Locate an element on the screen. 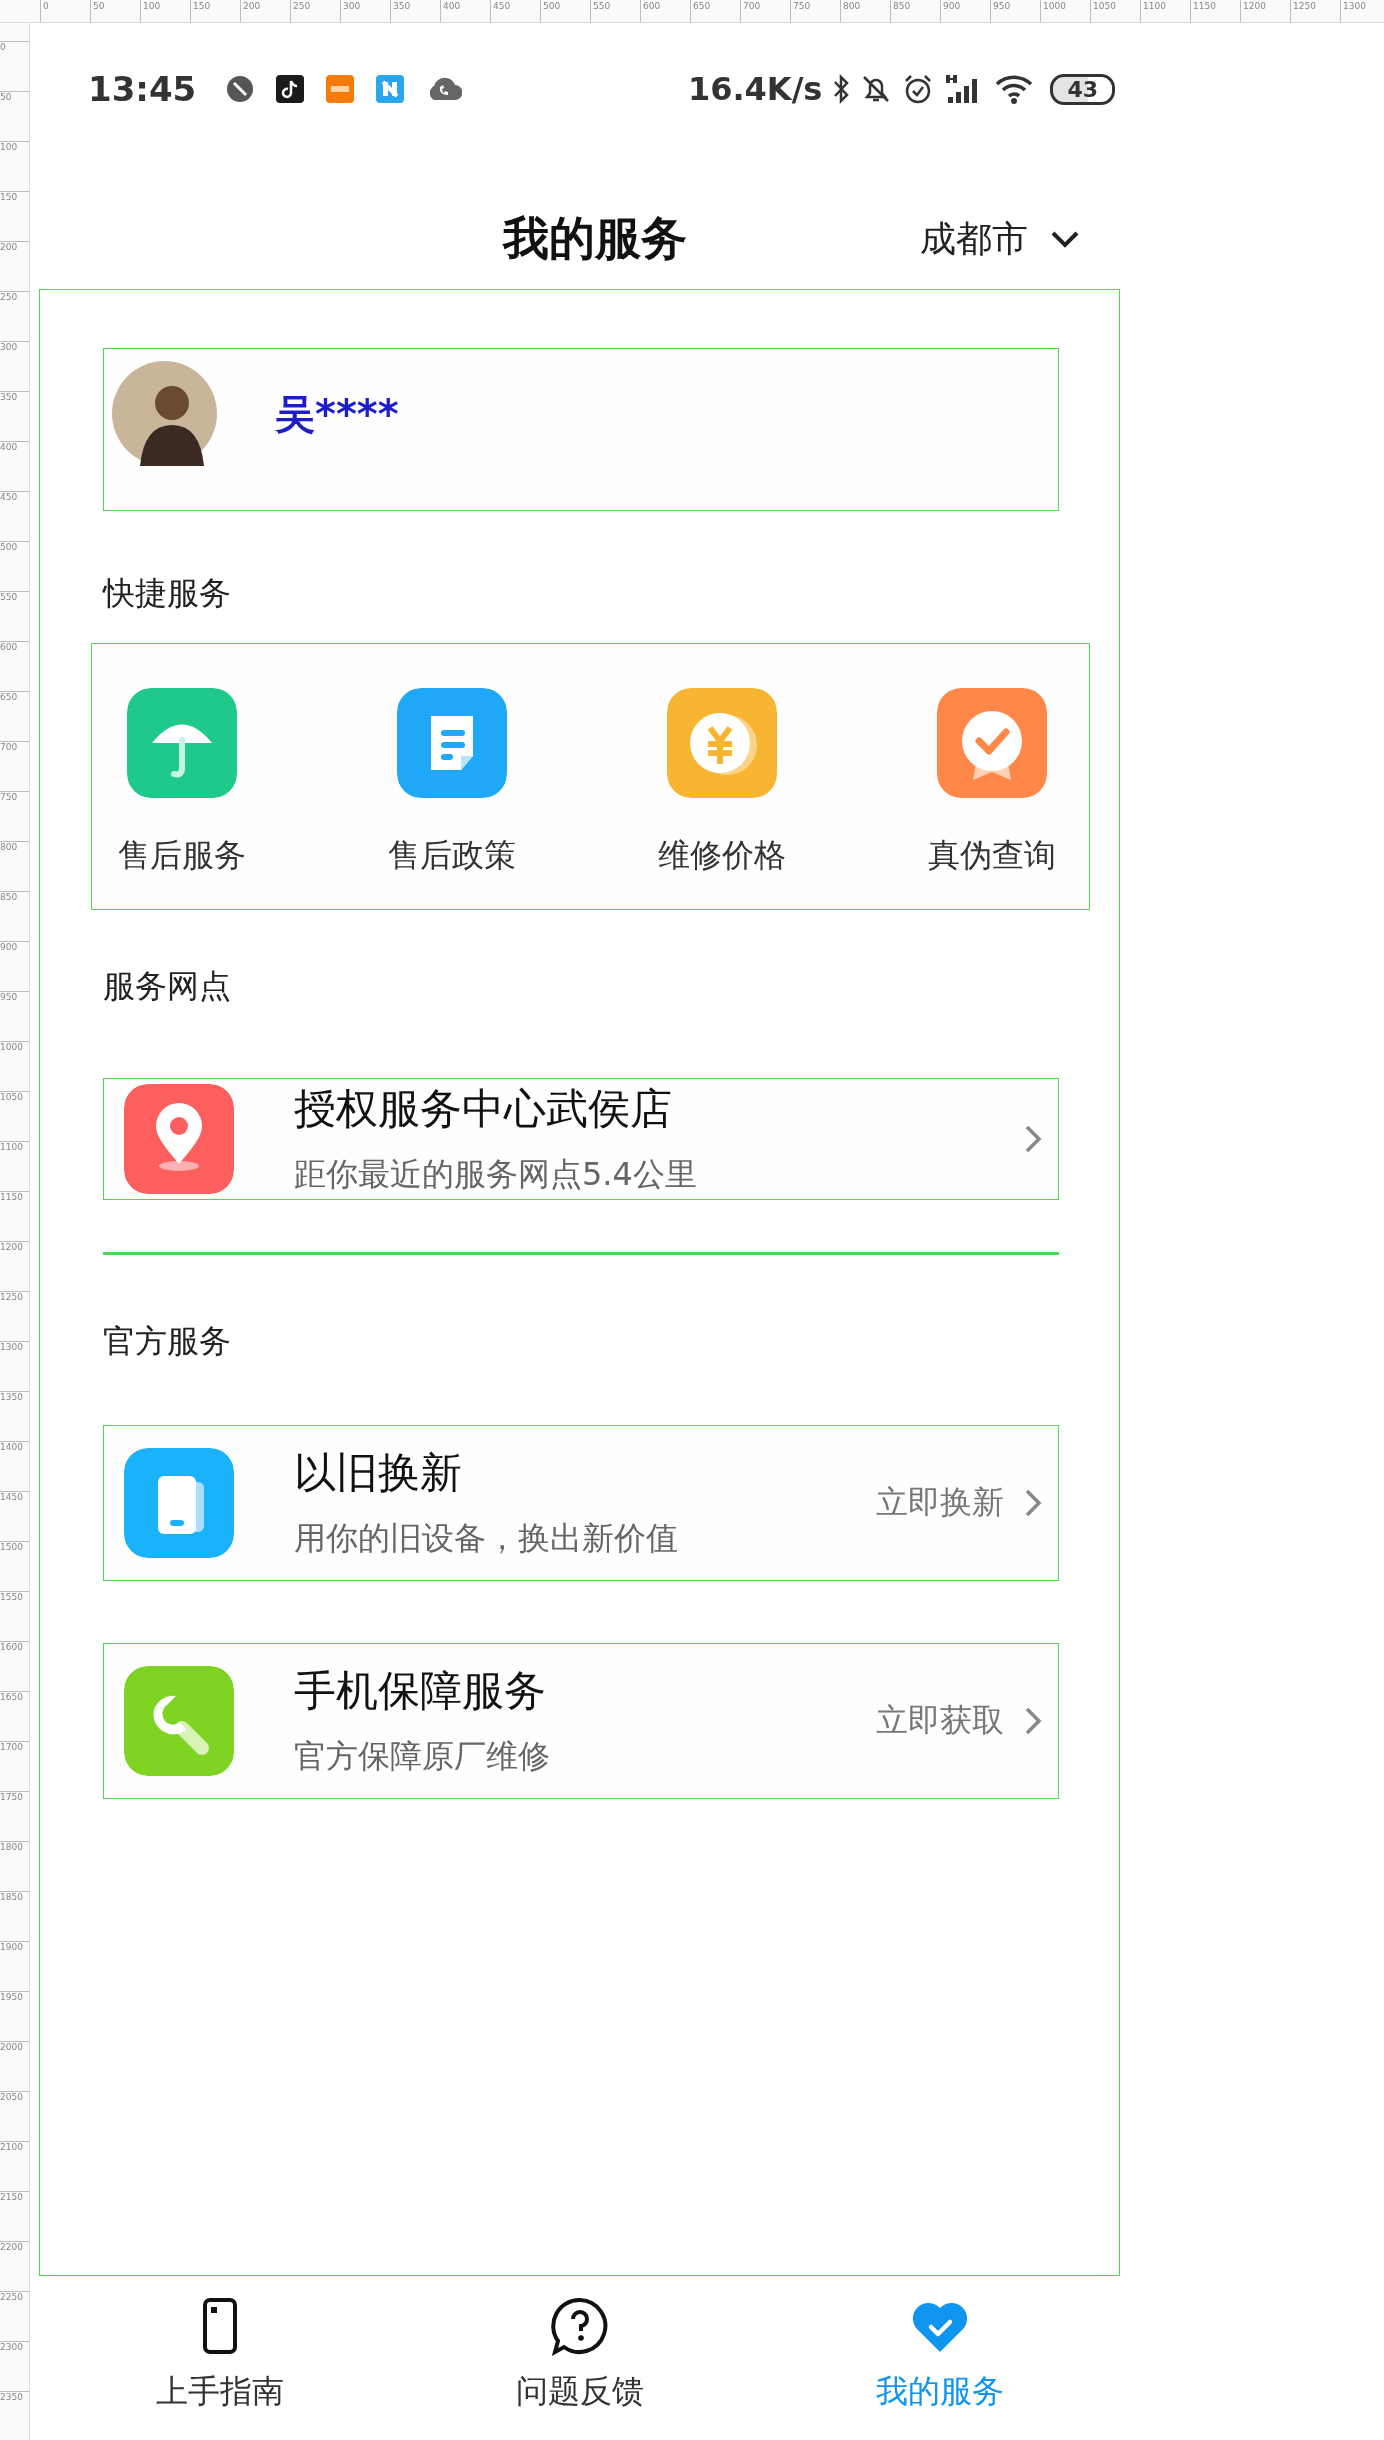 Image resolution: width=1384 pixels, height=2440 pixels. service-label: 真伪查询 is located at coordinates (992, 856).